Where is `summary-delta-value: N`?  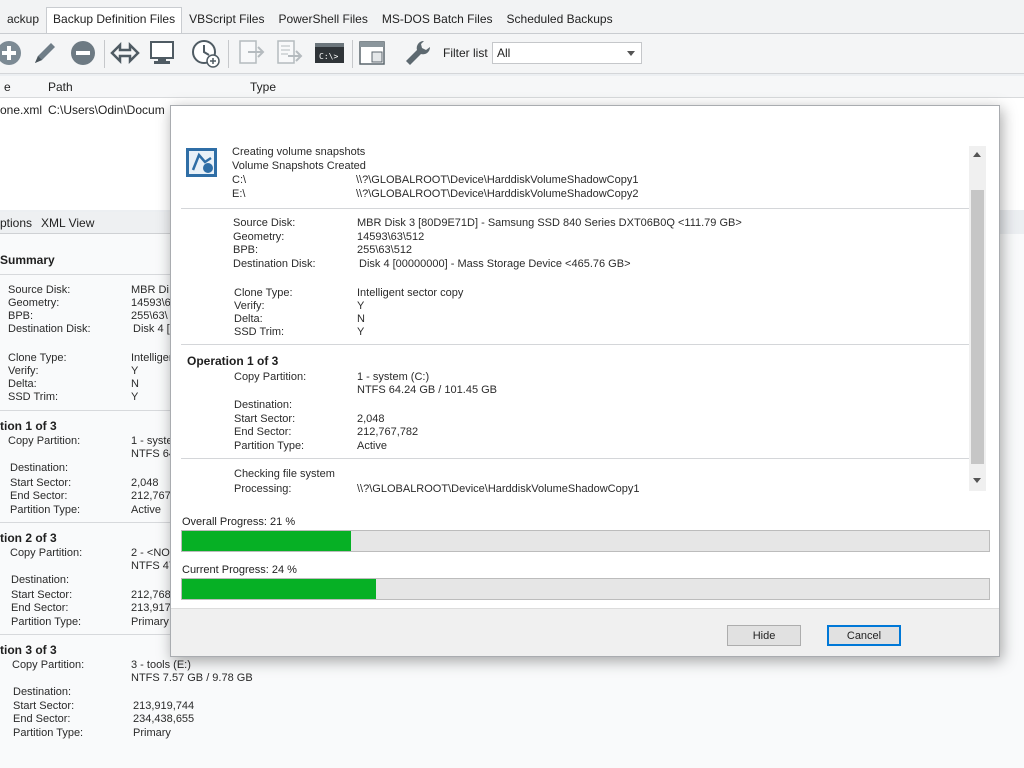
summary-delta-value: N is located at coordinates (135, 384).